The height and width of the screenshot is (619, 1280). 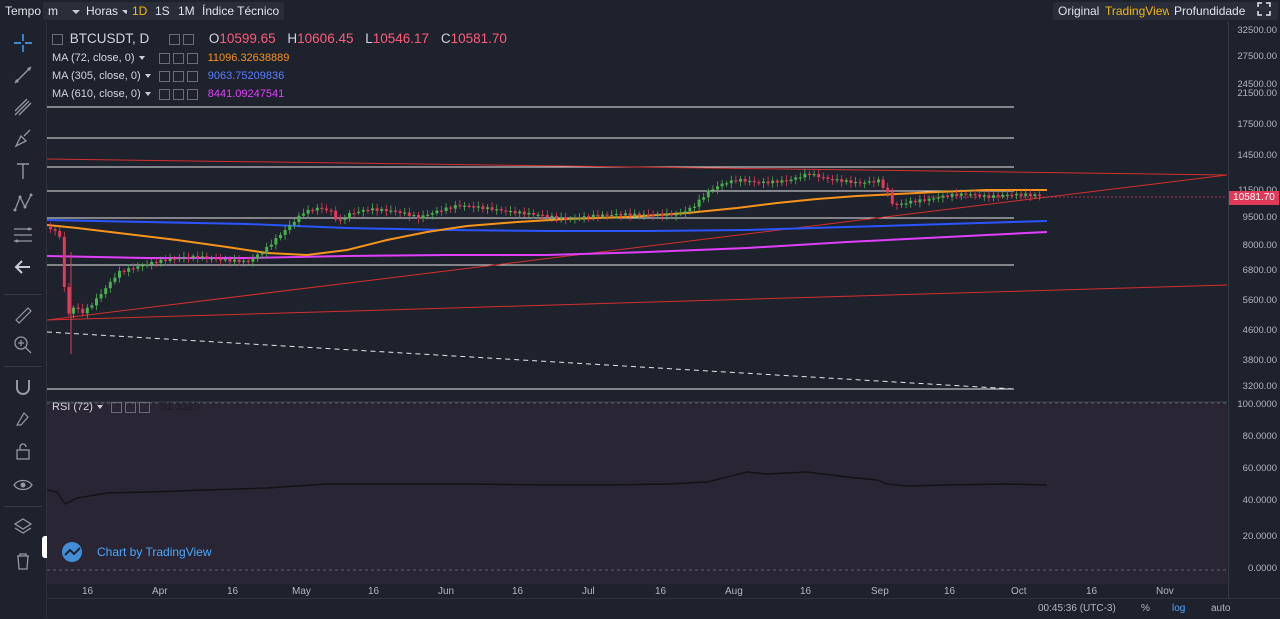 I want to click on lock-icon, so click(x=23, y=451).